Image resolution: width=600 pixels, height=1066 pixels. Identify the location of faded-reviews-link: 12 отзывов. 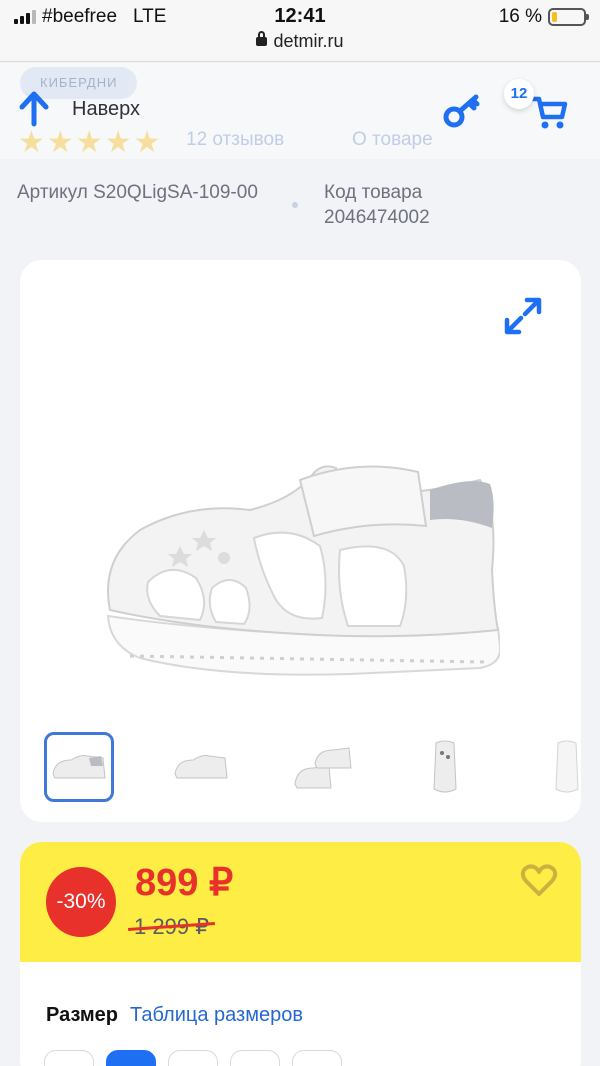
(235, 139).